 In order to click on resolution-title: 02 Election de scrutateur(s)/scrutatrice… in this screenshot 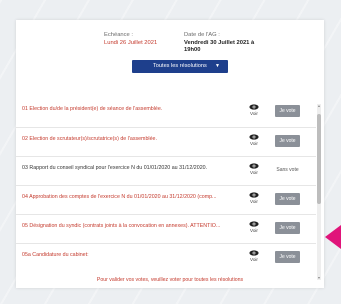, I will do `click(127, 139)`.